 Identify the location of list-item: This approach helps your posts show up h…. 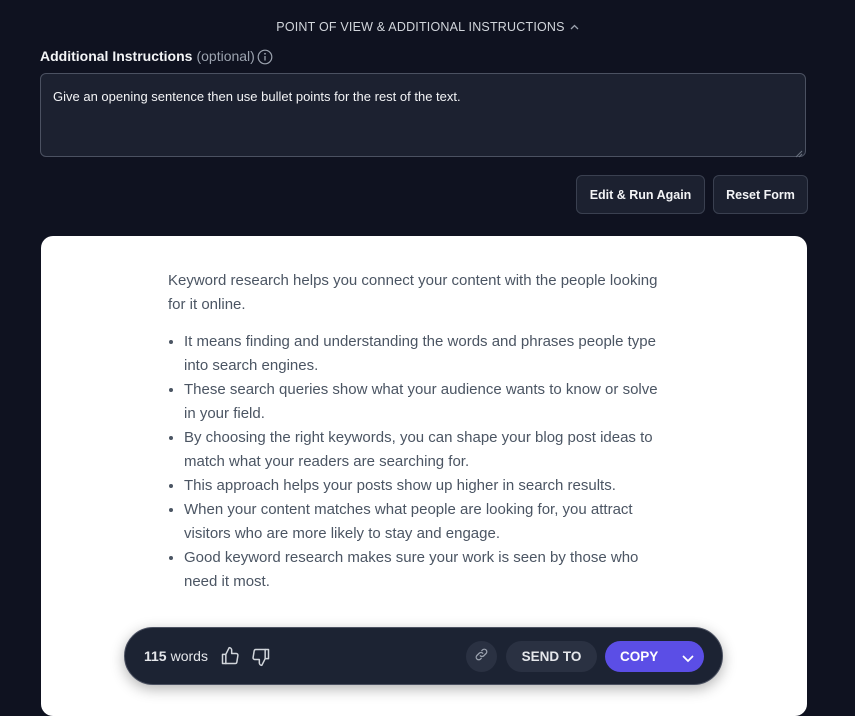
(428, 486).